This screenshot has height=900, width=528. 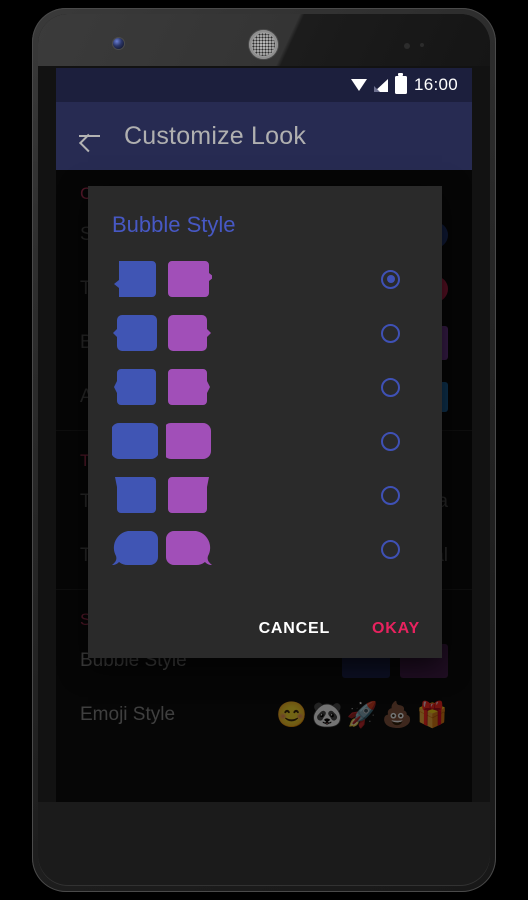 I want to click on cell-signal-icon, so click(x=380, y=85).